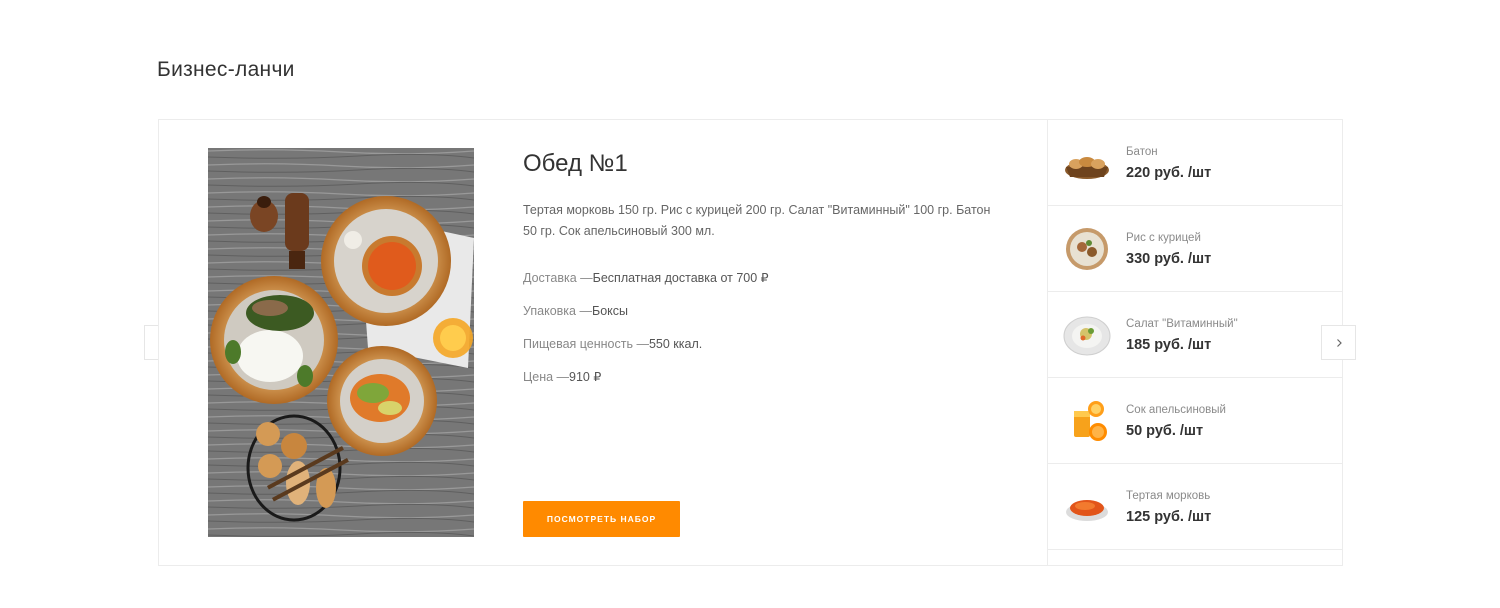 This screenshot has width=1500, height=608. Describe the element at coordinates (675, 344) in the screenshot. I see `property-value: 550 ккал.` at that location.